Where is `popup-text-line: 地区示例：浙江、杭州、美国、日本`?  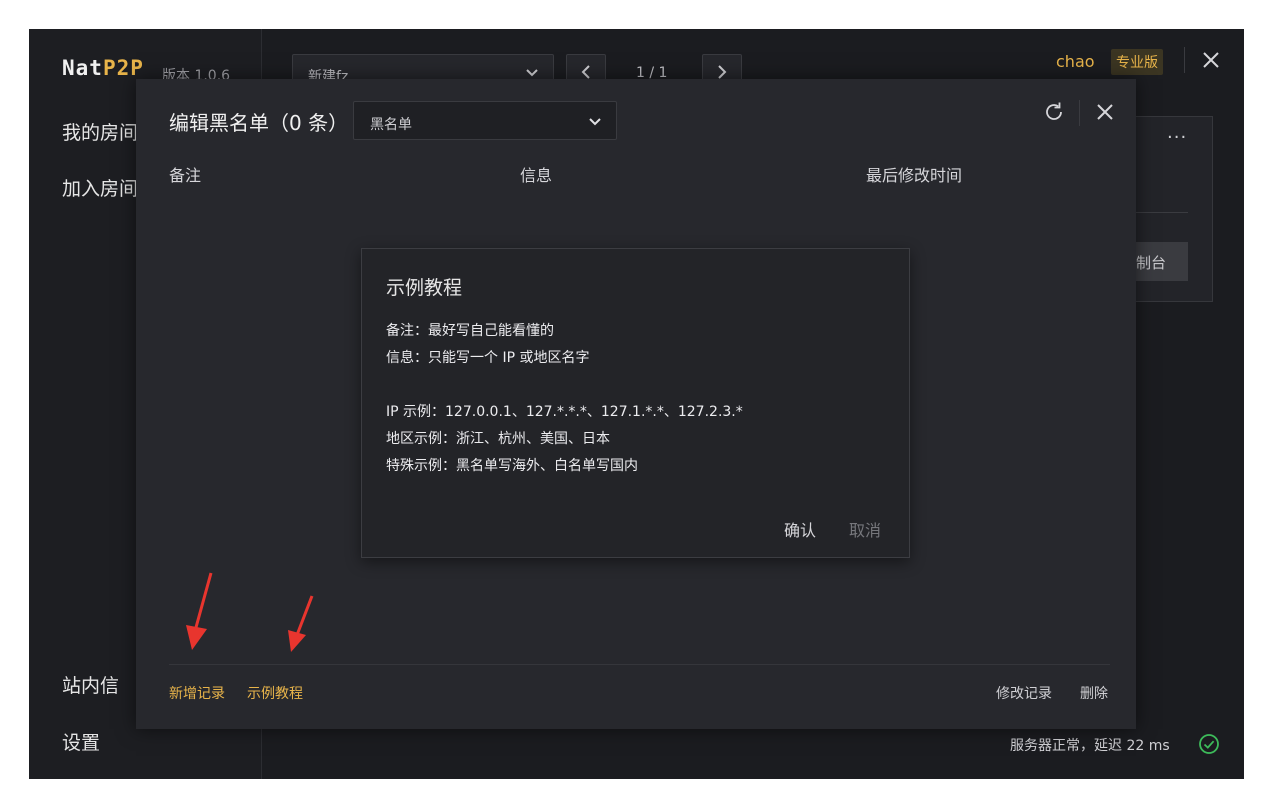 popup-text-line: 地区示例：浙江、杭州、美国、日本 is located at coordinates (498, 439).